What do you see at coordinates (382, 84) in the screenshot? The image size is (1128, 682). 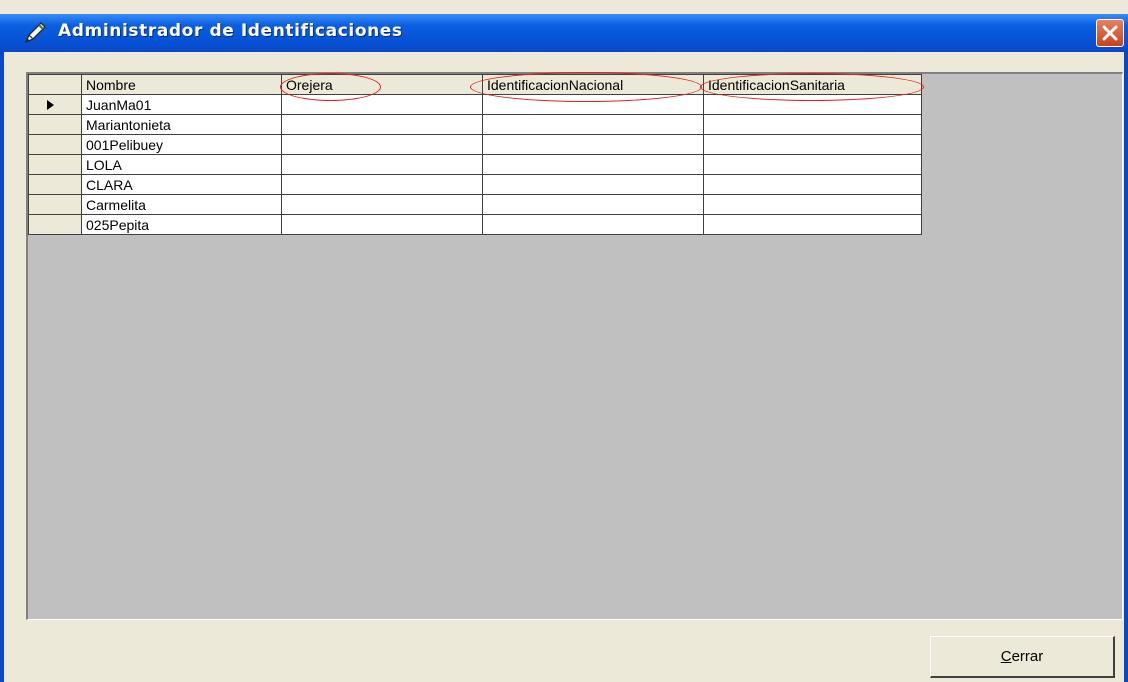 I see `header-orejera: Orejera` at bounding box center [382, 84].